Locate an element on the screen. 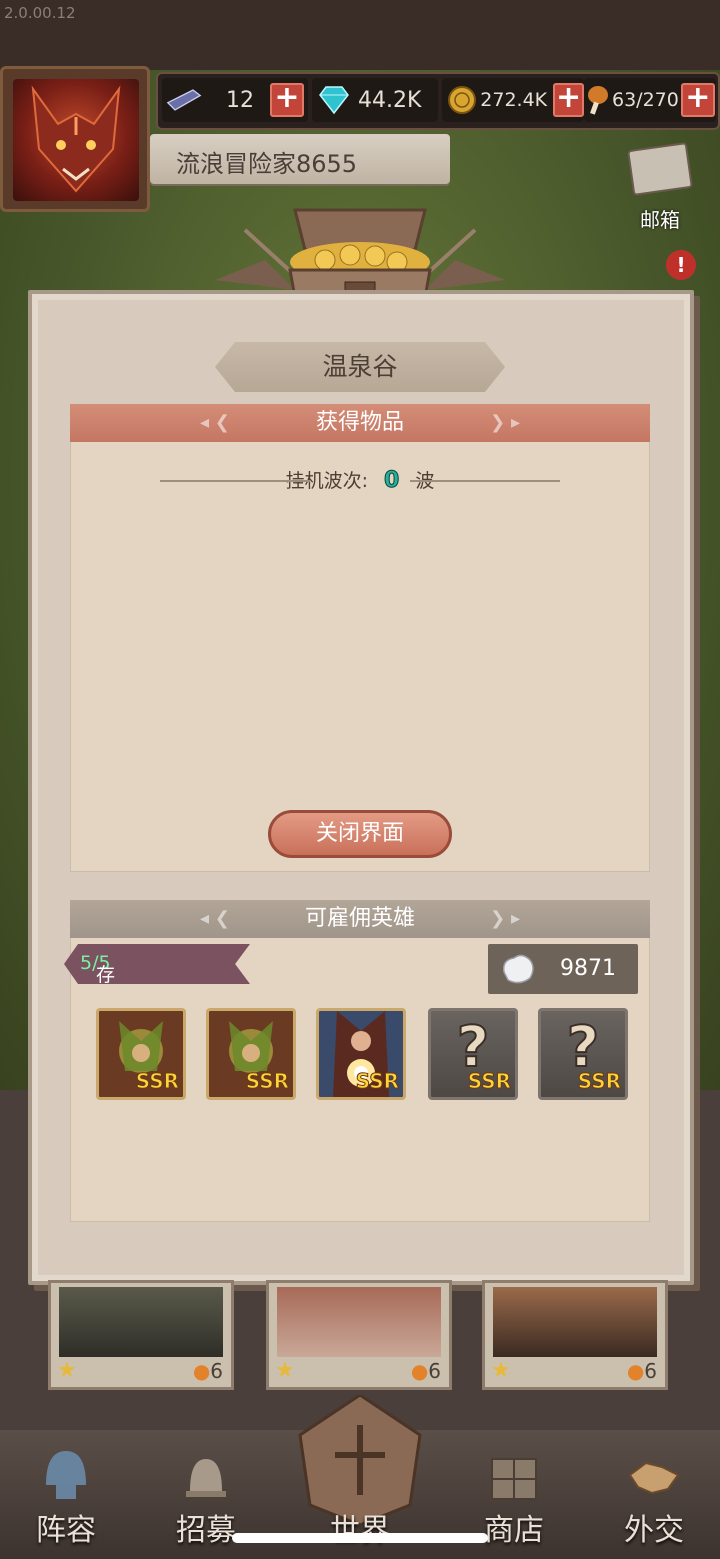 The height and width of the screenshot is (1559, 720). nav-lineup: 阵容 is located at coordinates (66, 1497).